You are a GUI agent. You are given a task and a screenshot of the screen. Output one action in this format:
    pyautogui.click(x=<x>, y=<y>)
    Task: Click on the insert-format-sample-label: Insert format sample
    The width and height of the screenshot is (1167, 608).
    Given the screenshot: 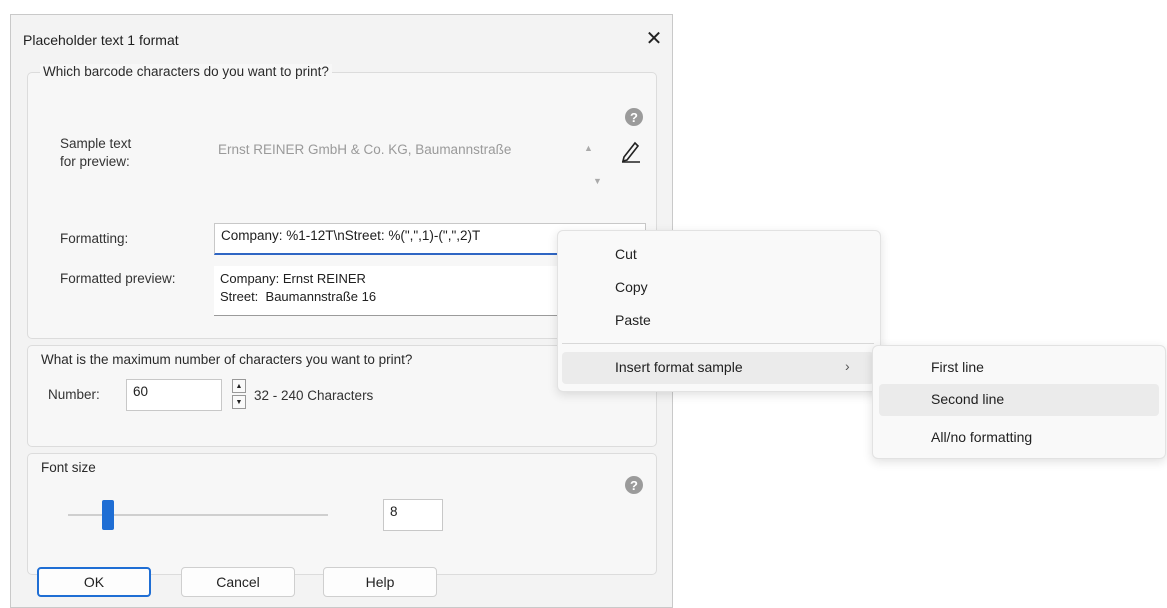 What is the action you would take?
    pyautogui.click(x=679, y=367)
    